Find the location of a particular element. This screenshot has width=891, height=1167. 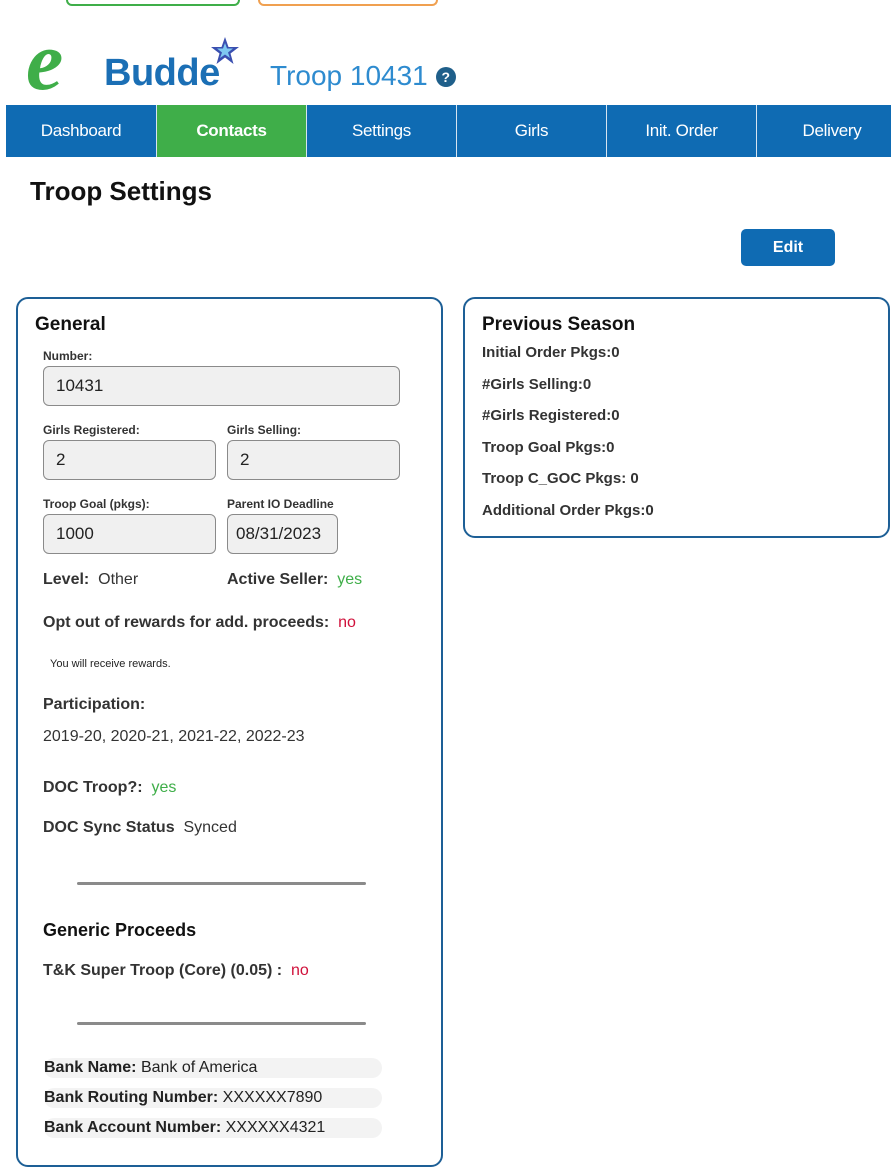

bank-routing-value: XXXXXX7890 is located at coordinates (272, 1097).